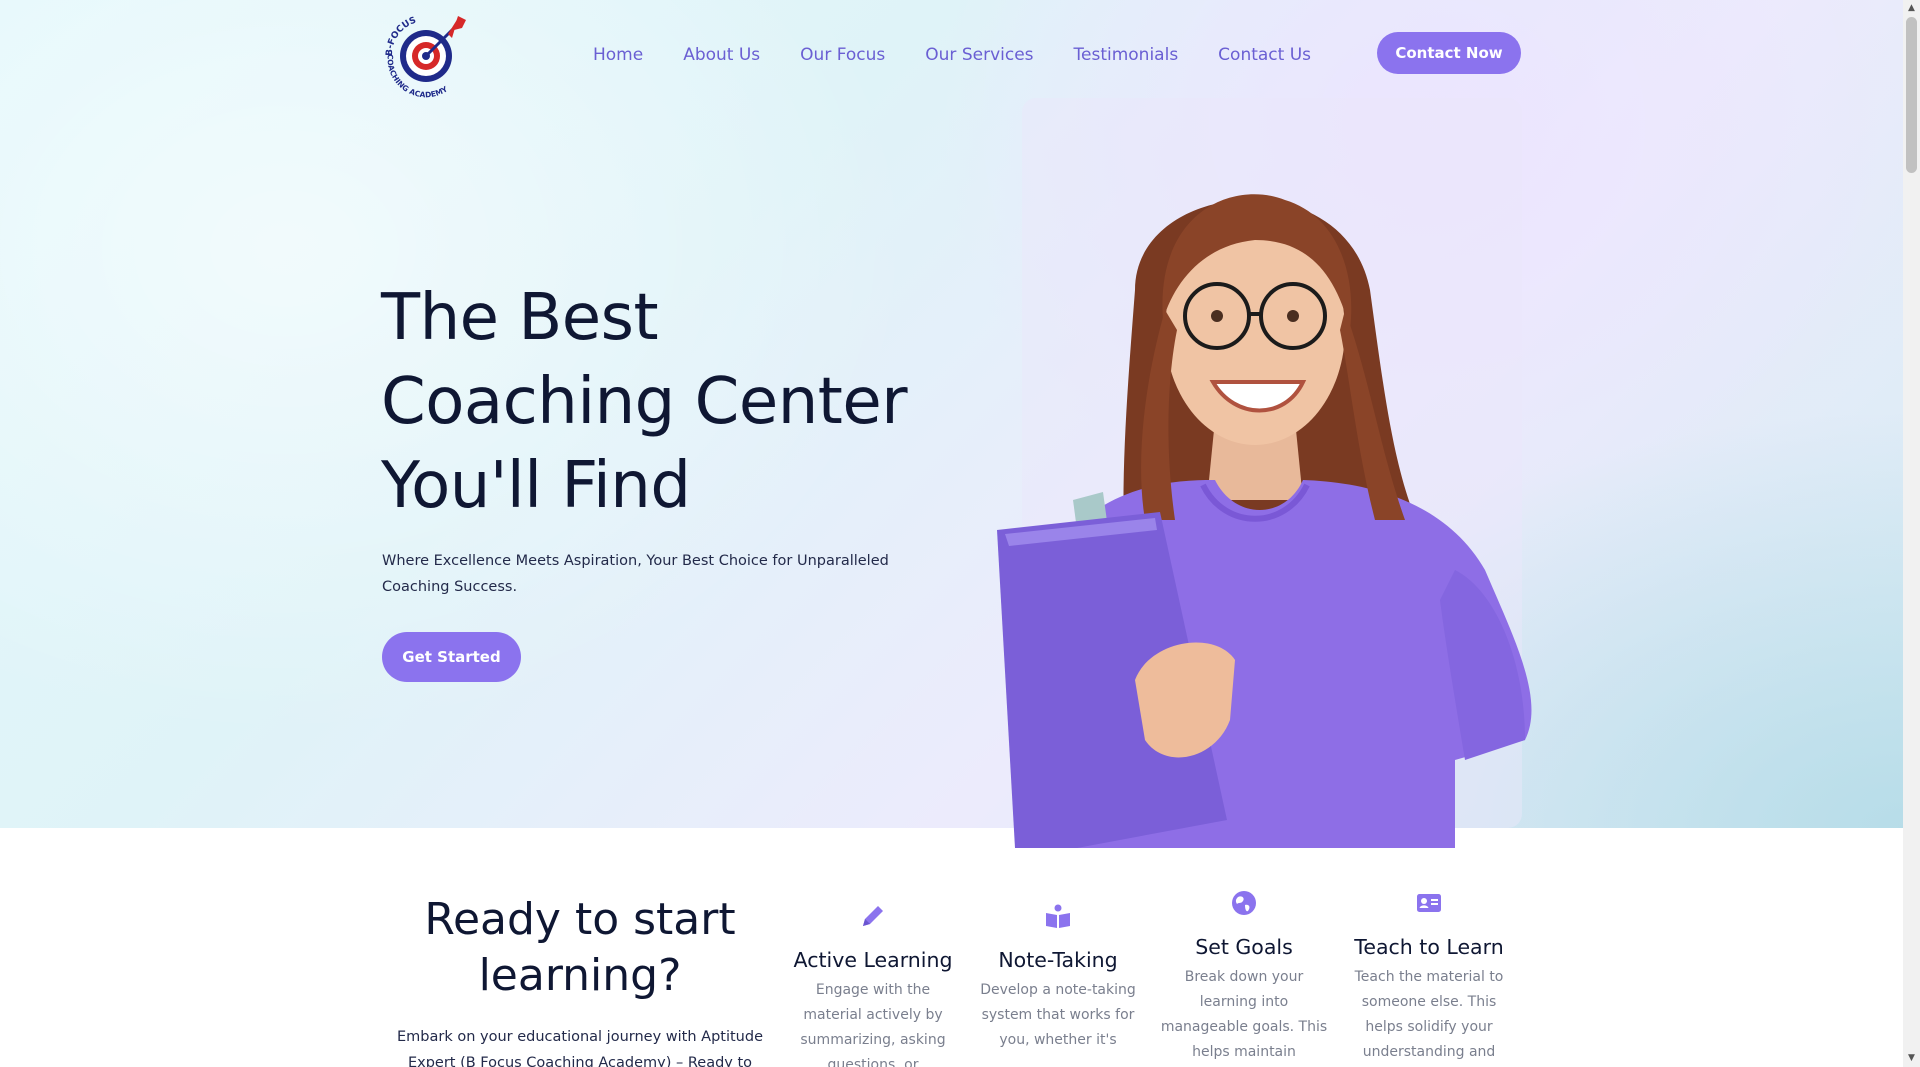 This screenshot has height=1067, width=1920. Describe the element at coordinates (426, 54) in the screenshot. I see `logo: B-FOCUS COACHING ACADEMY` at that location.